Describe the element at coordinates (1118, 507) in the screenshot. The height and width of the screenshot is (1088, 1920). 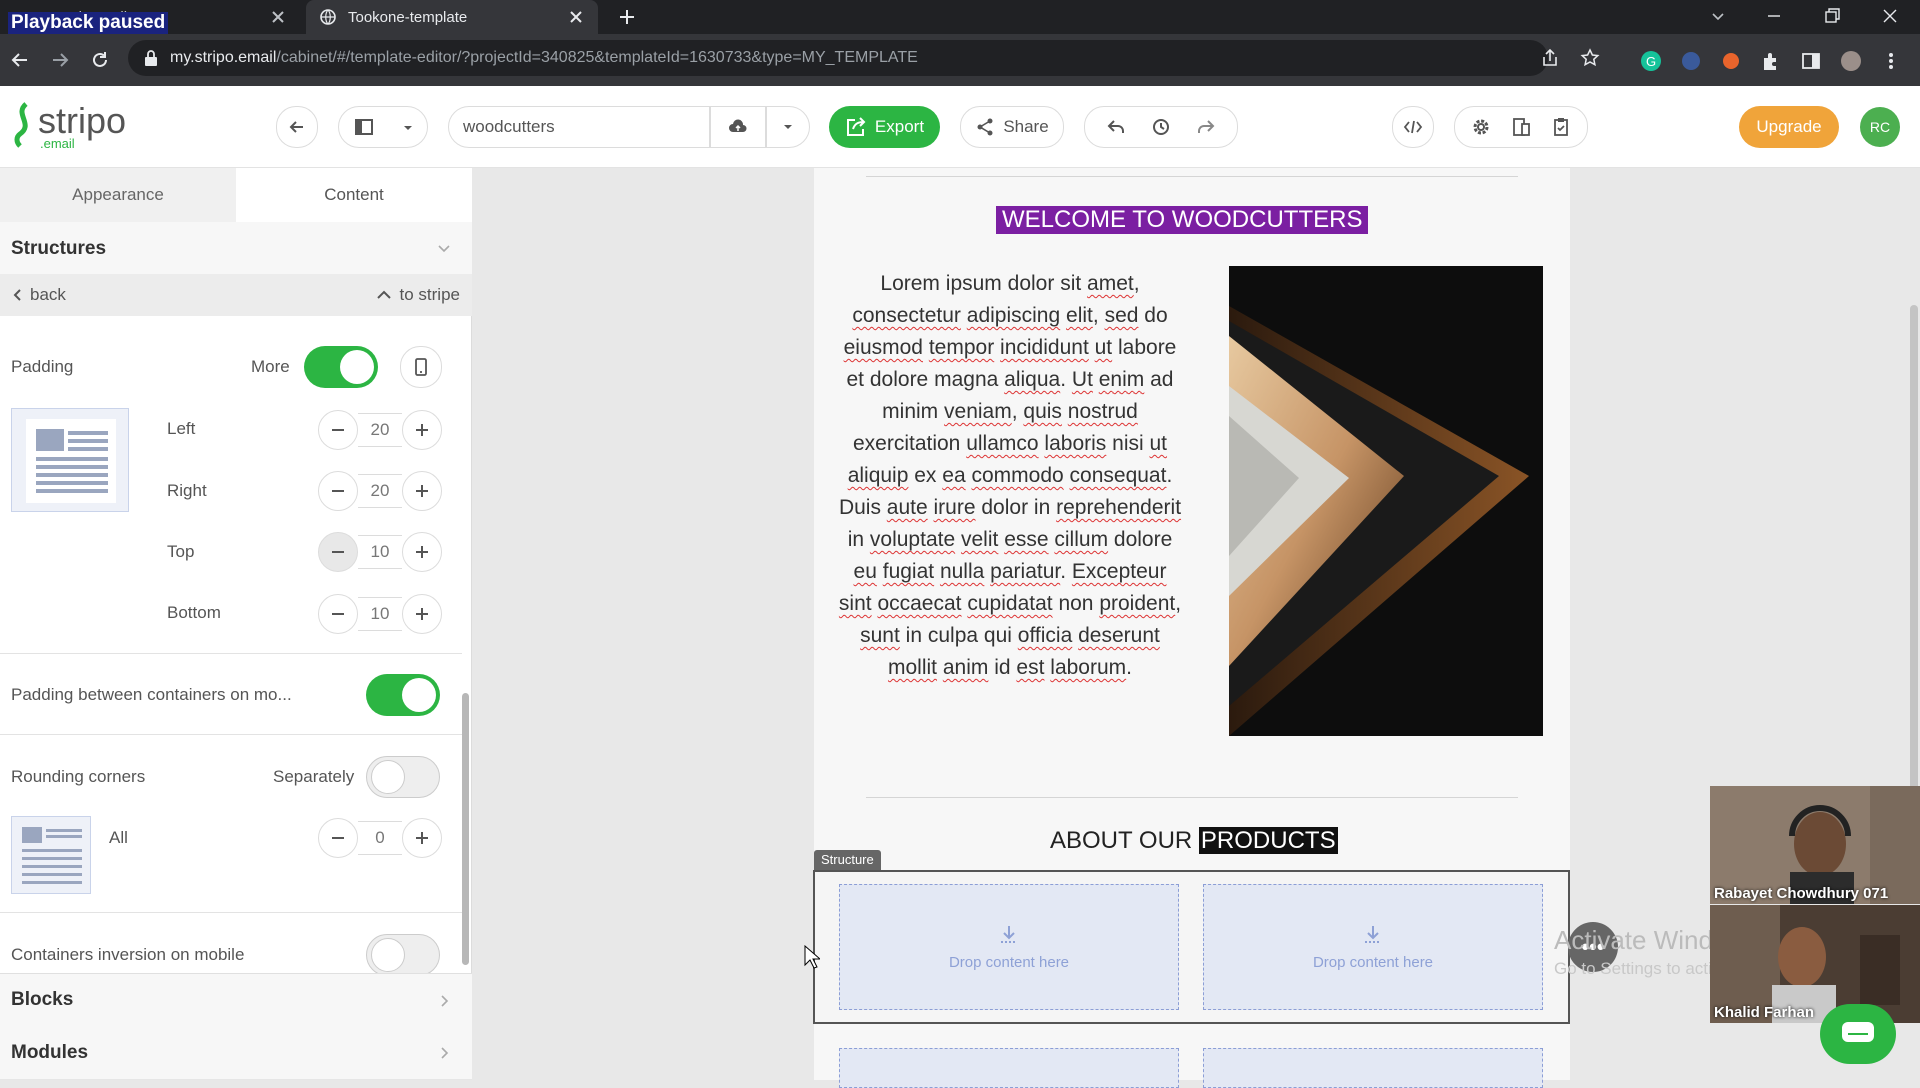
I see `misspelled-word: reprehenderit` at that location.